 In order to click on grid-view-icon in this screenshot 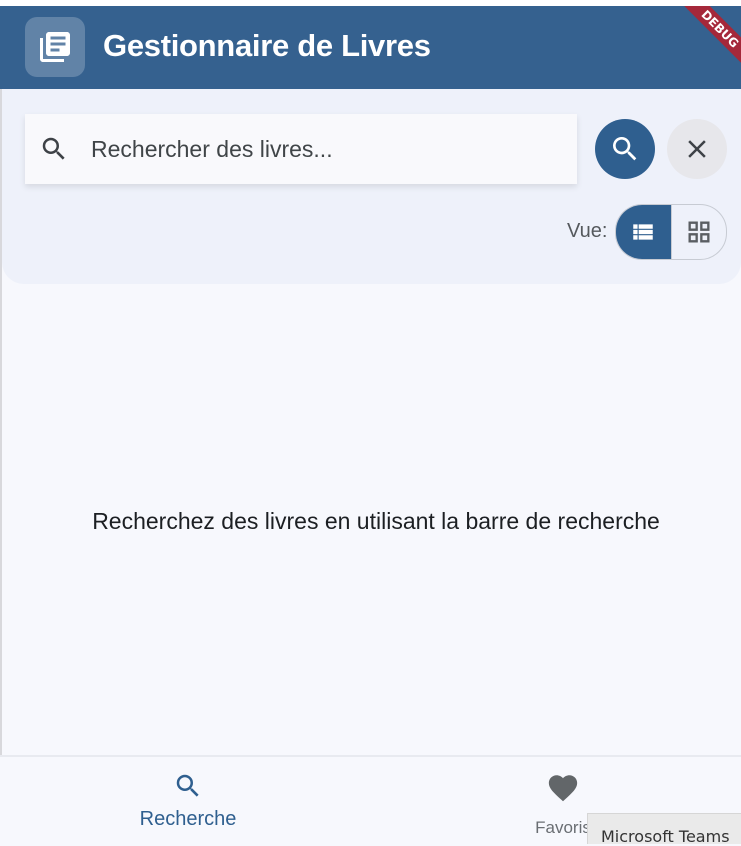, I will do `click(699, 232)`.